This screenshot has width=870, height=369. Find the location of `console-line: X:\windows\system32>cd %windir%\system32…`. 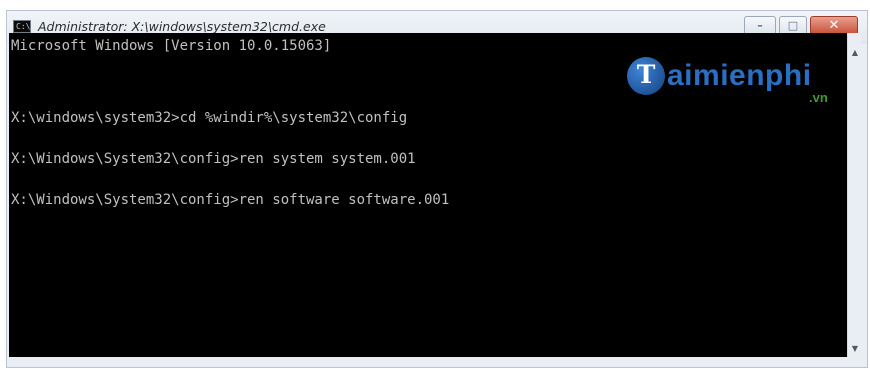

console-line: X:\windows\system32>cd %windir%\system32… is located at coordinates (209, 118).